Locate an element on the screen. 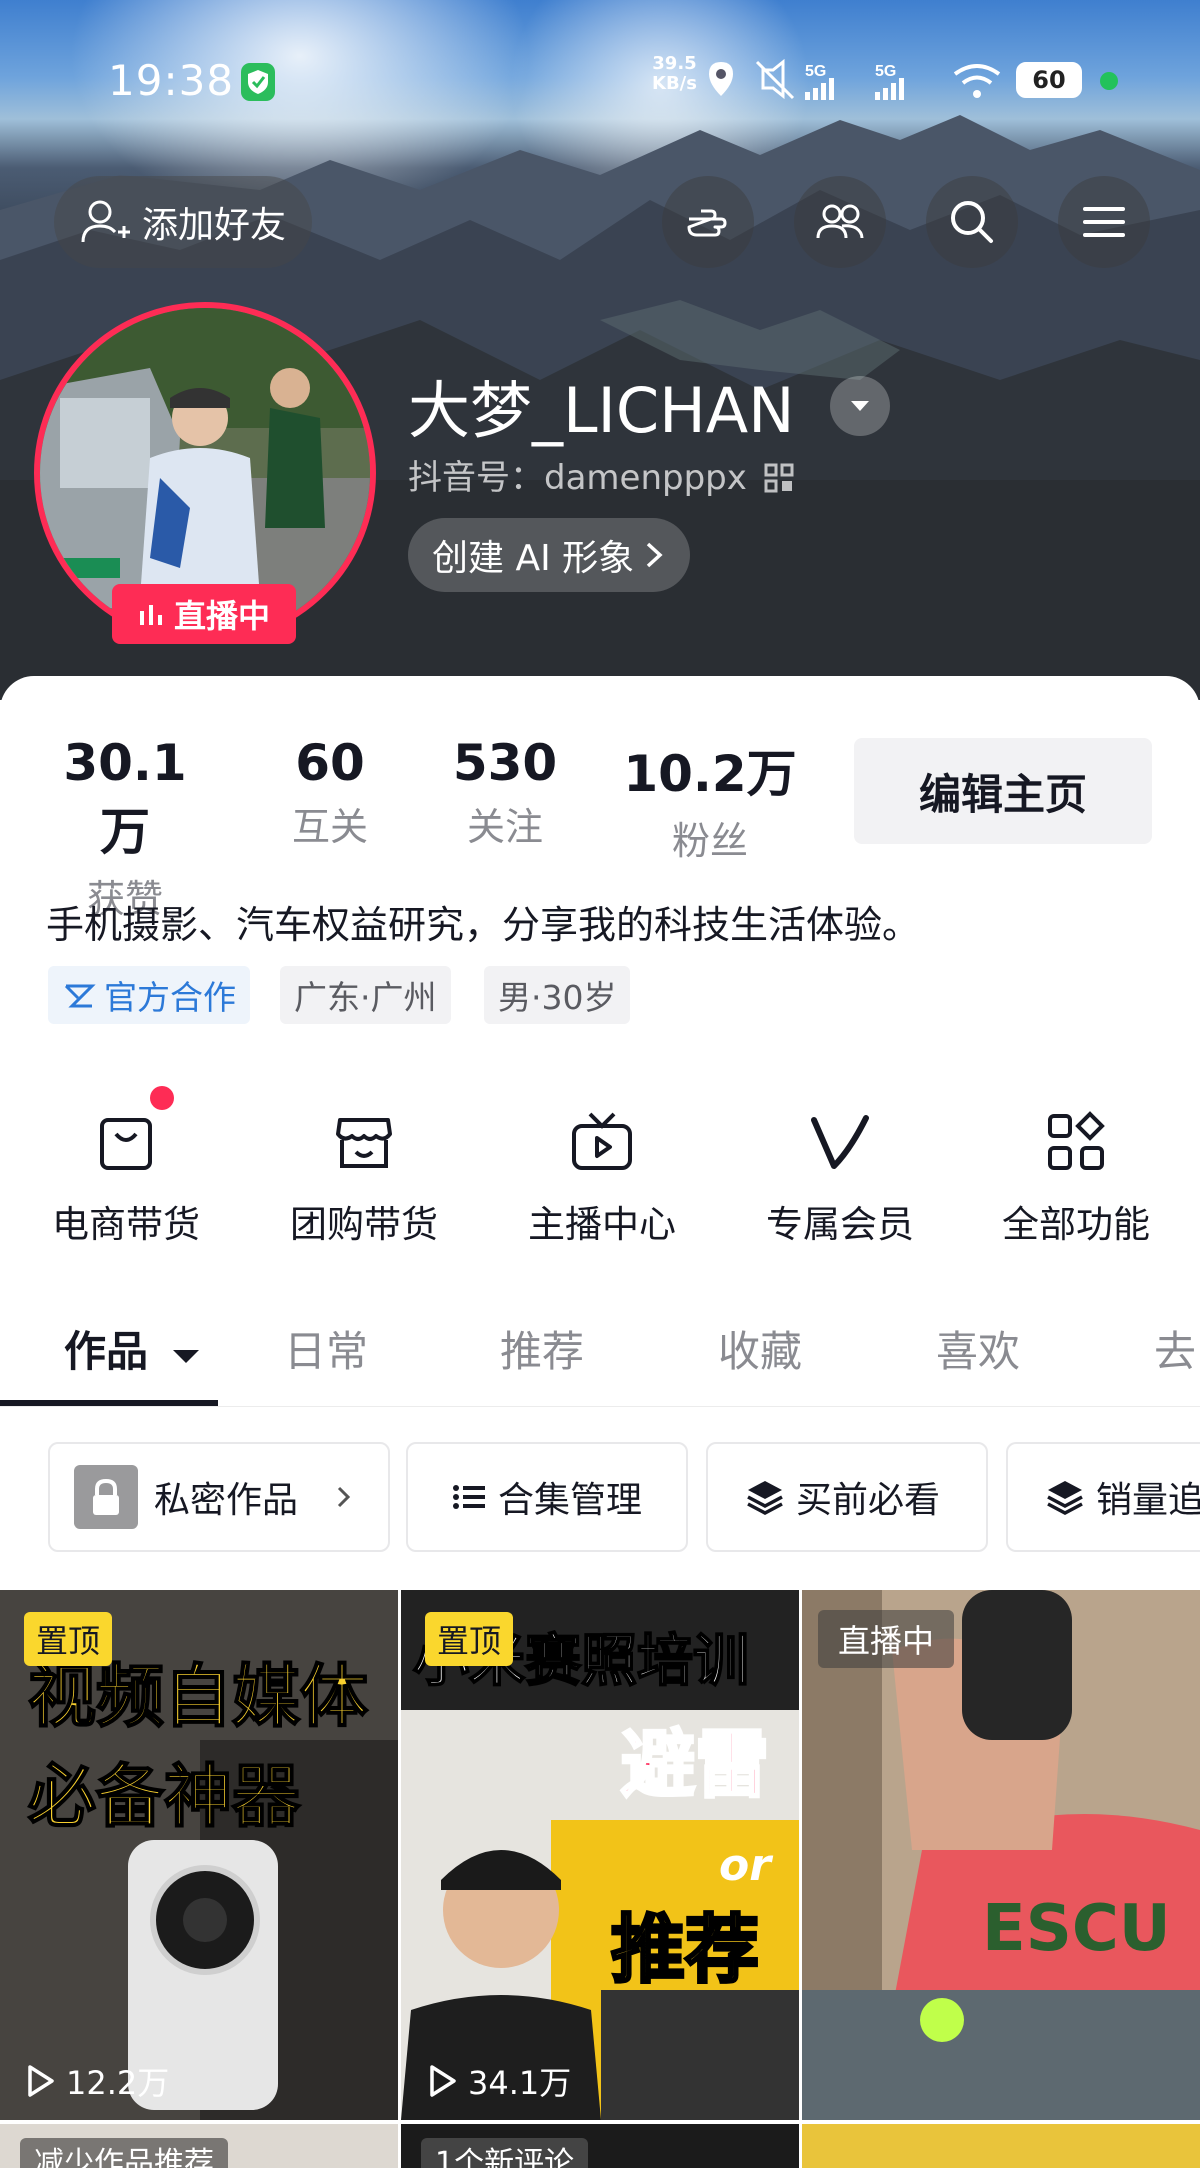  friends-icon is located at coordinates (840, 221).